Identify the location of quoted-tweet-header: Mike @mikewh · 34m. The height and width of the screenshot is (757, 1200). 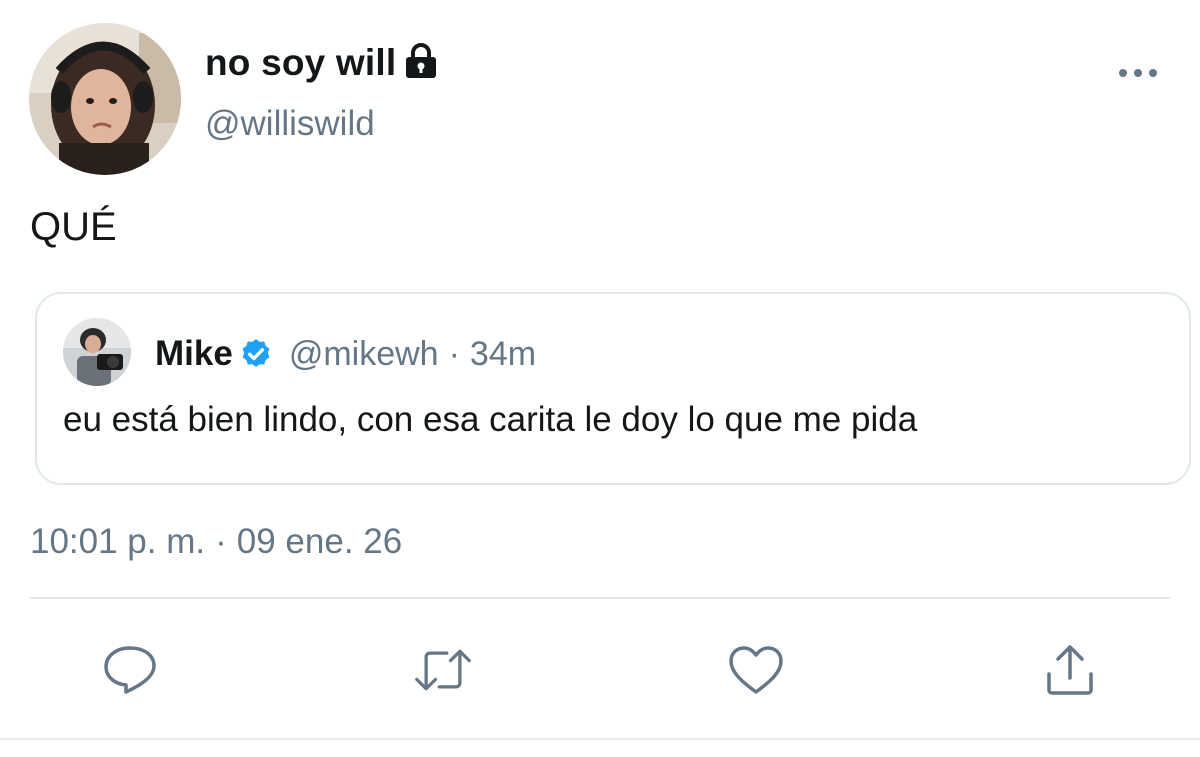
(345, 354).